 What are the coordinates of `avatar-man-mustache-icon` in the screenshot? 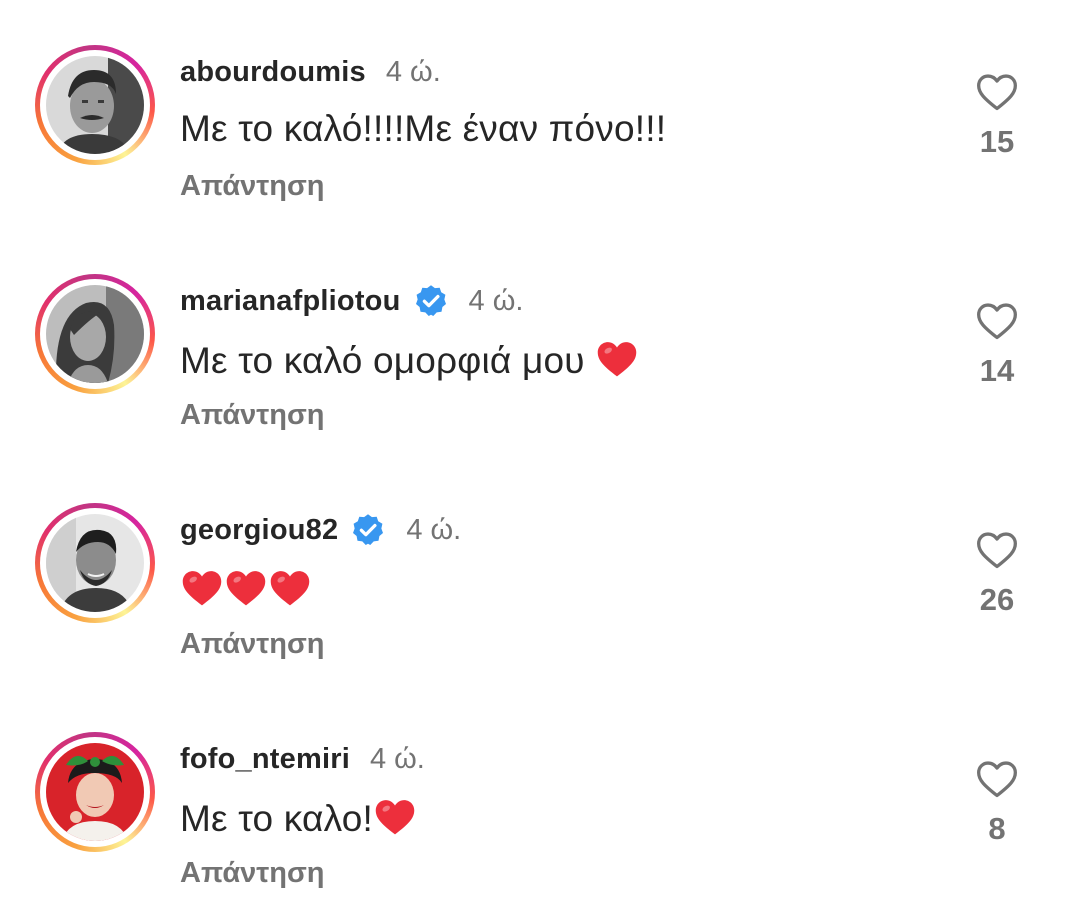 It's located at (95, 105).